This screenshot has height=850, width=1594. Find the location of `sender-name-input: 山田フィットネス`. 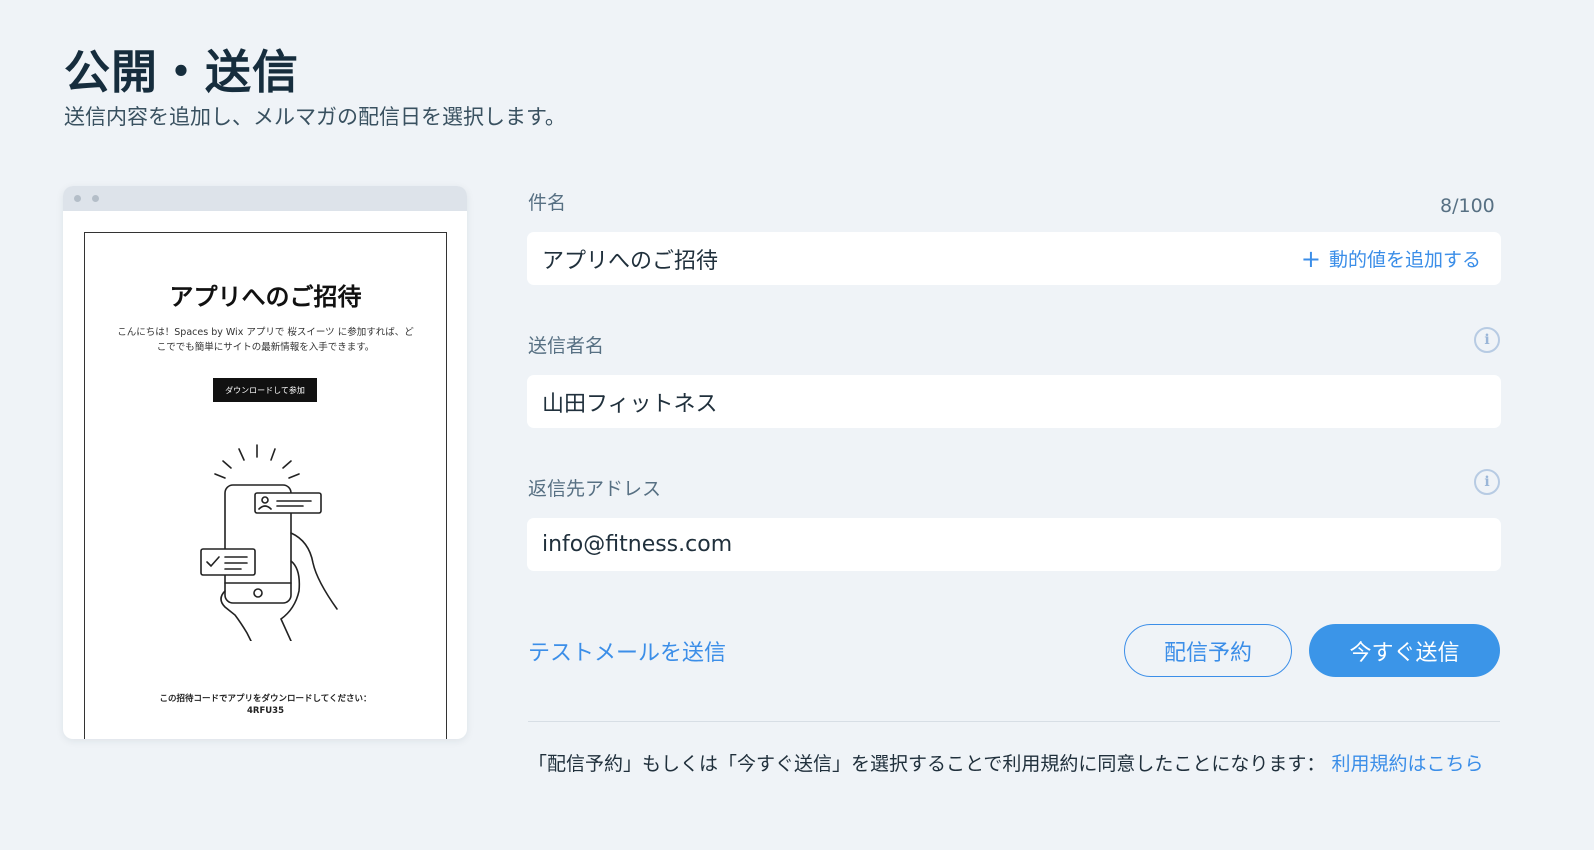

sender-name-input: 山田フィットネス is located at coordinates (1014, 401).